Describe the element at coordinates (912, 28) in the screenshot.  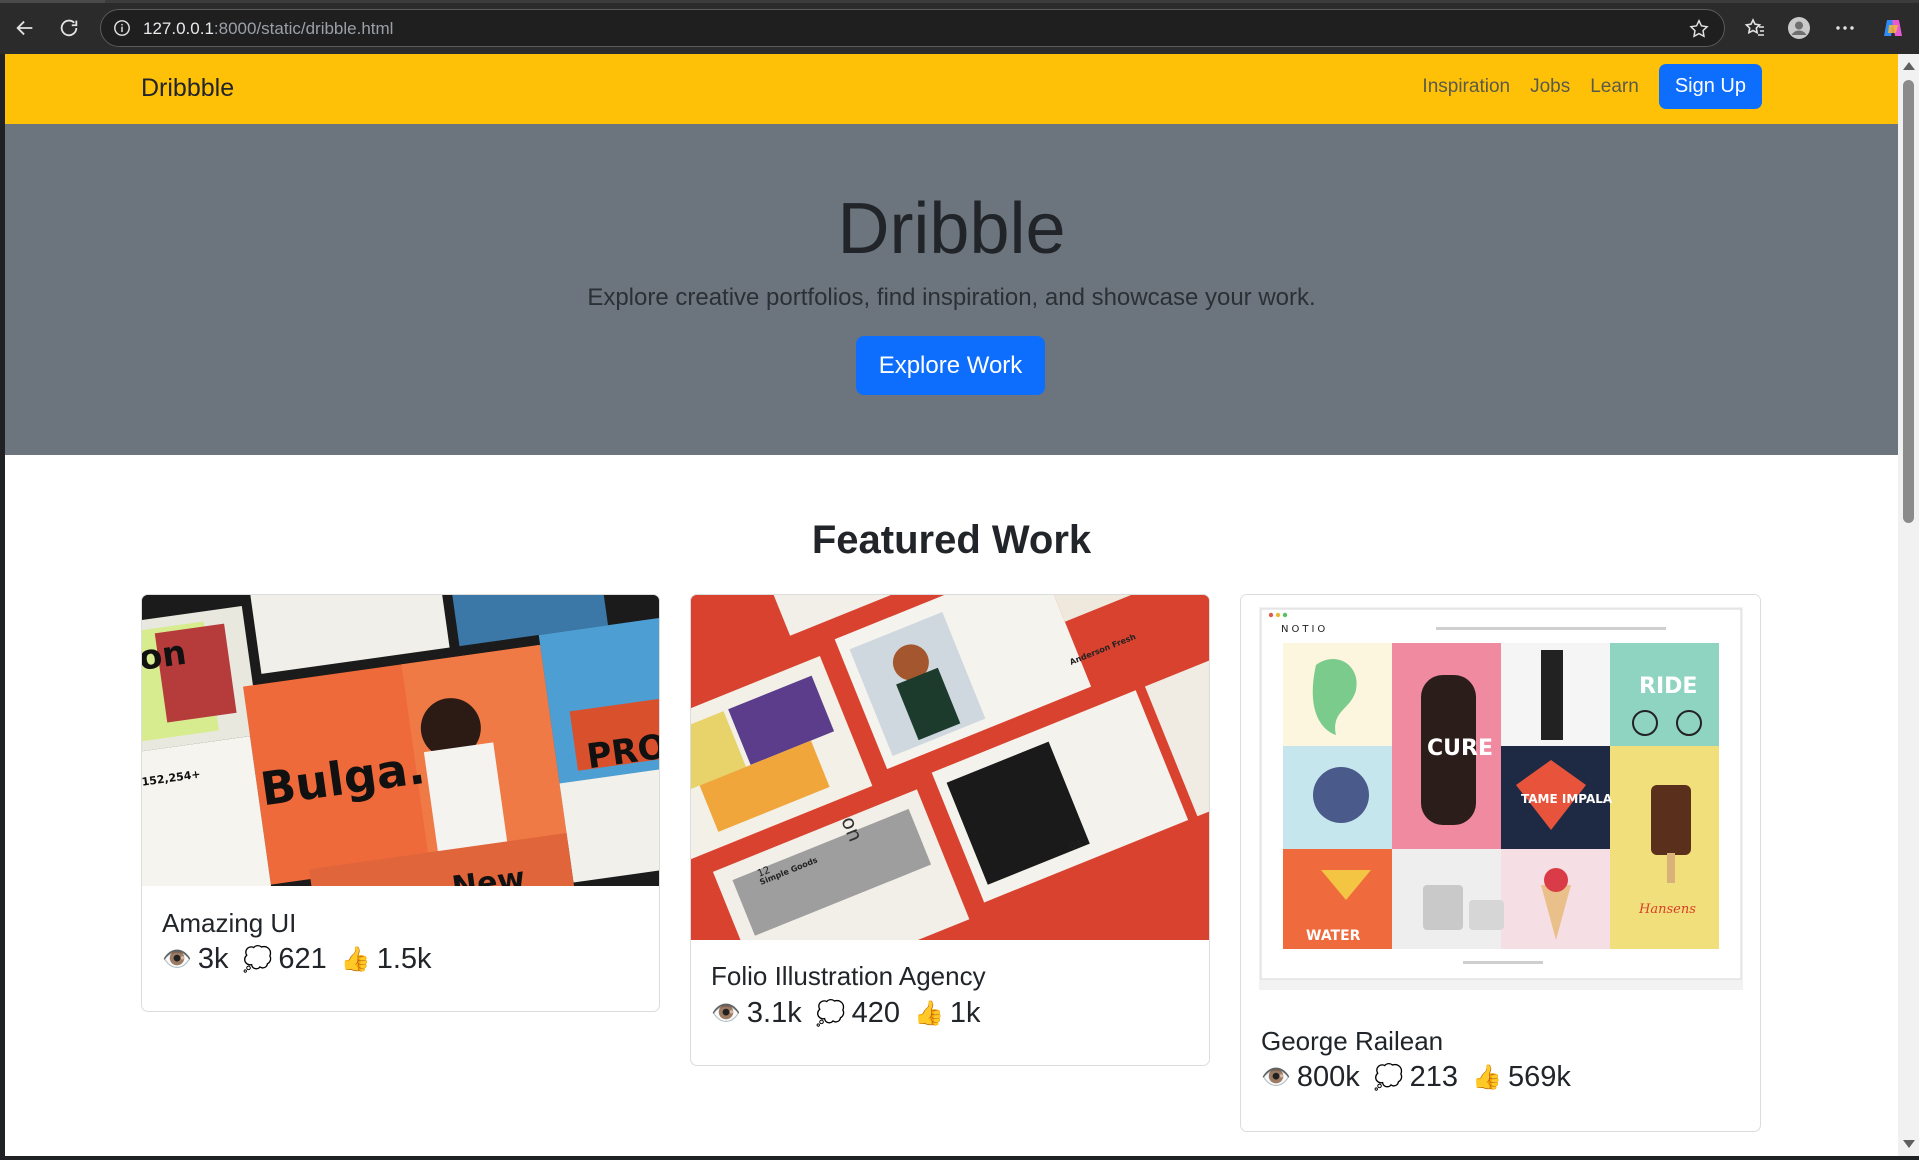
I see `address-bar: 127.0.0.1:8000/static/dribble.html` at that location.